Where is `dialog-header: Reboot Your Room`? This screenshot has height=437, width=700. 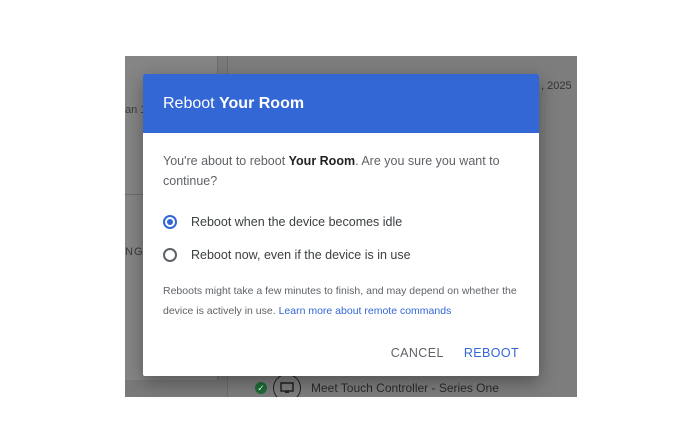
dialog-header: Reboot Your Room is located at coordinates (341, 103).